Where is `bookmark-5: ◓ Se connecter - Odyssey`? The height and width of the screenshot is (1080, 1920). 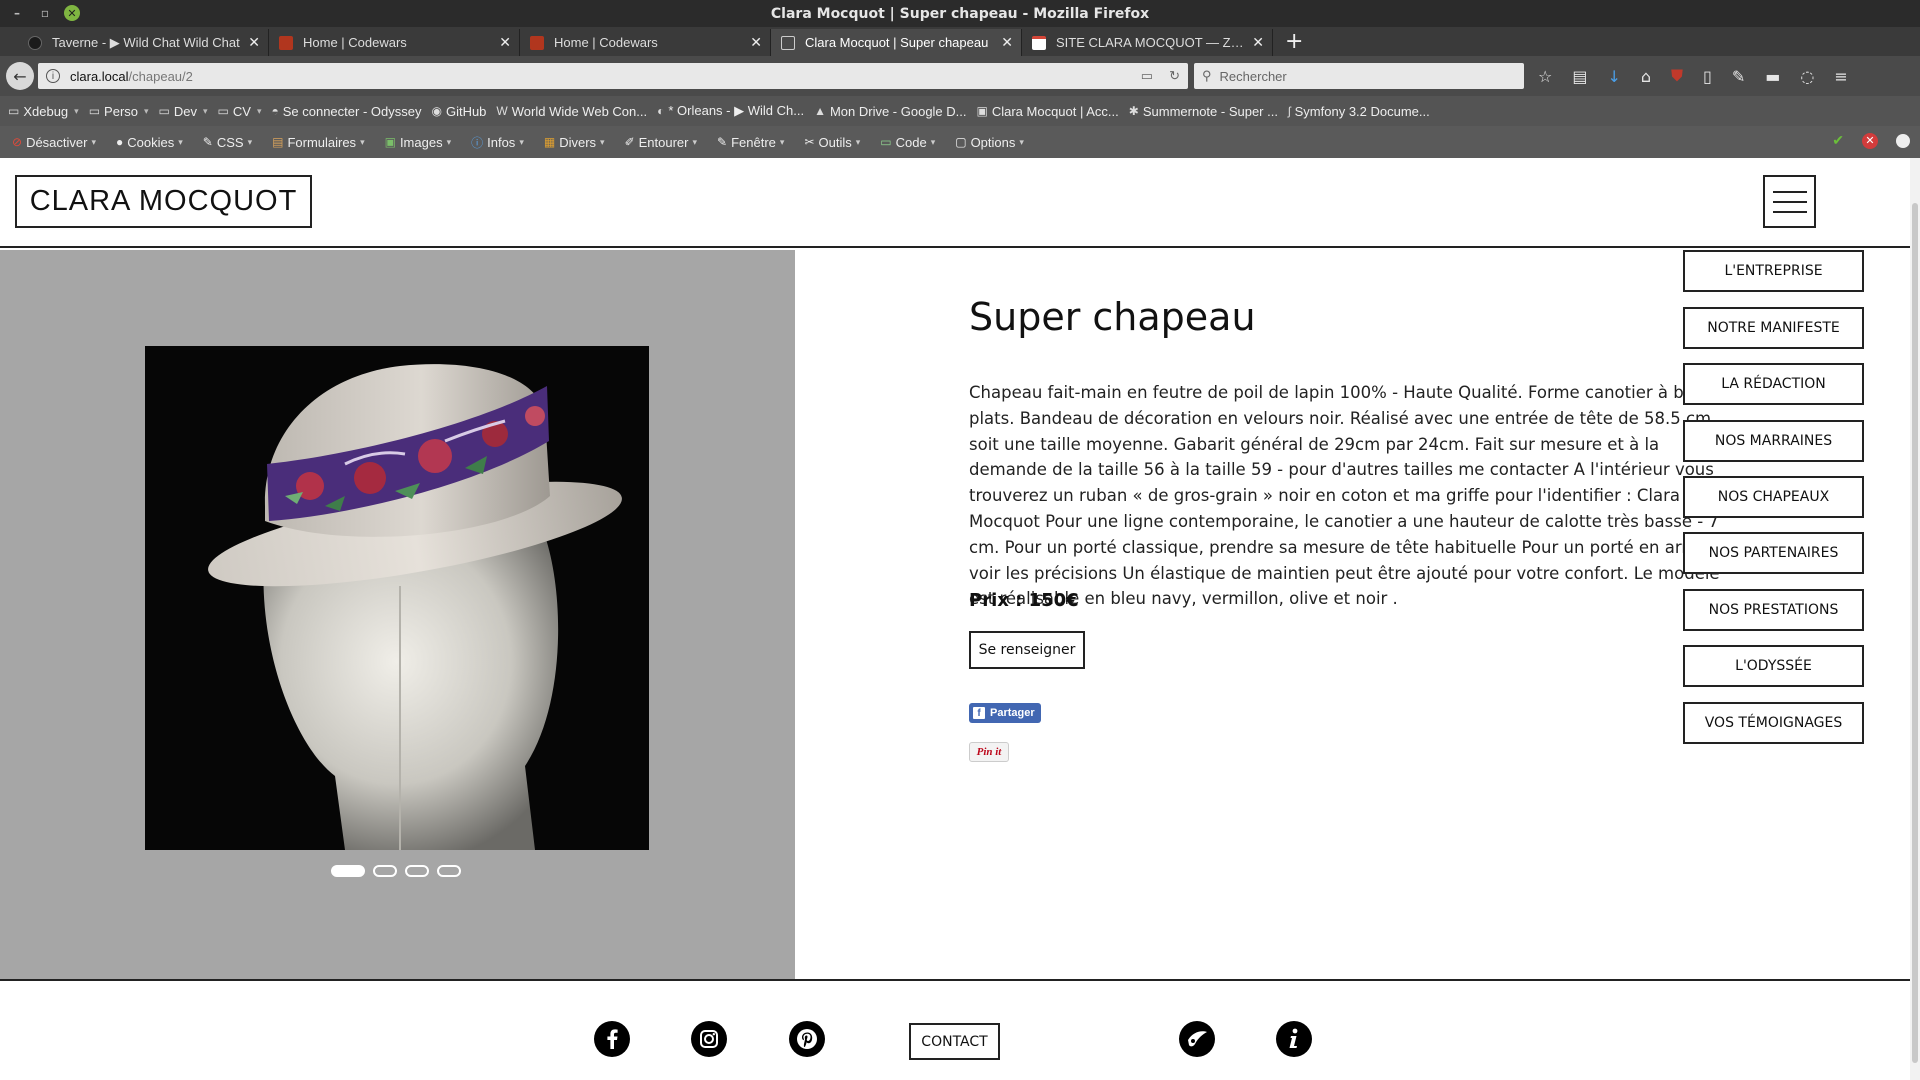
bookmark-5: ◓ Se connecter - Odyssey is located at coordinates (346, 111).